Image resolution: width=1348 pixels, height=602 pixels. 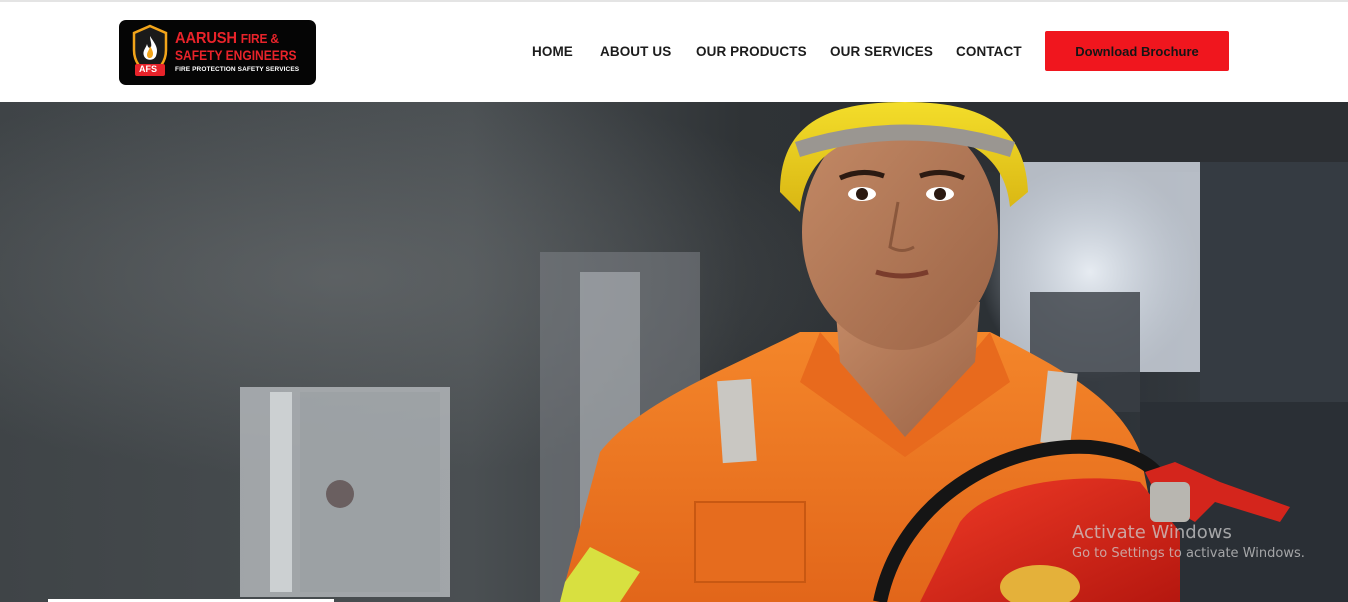 I want to click on nav-contact: CONTACT, so click(x=989, y=51).